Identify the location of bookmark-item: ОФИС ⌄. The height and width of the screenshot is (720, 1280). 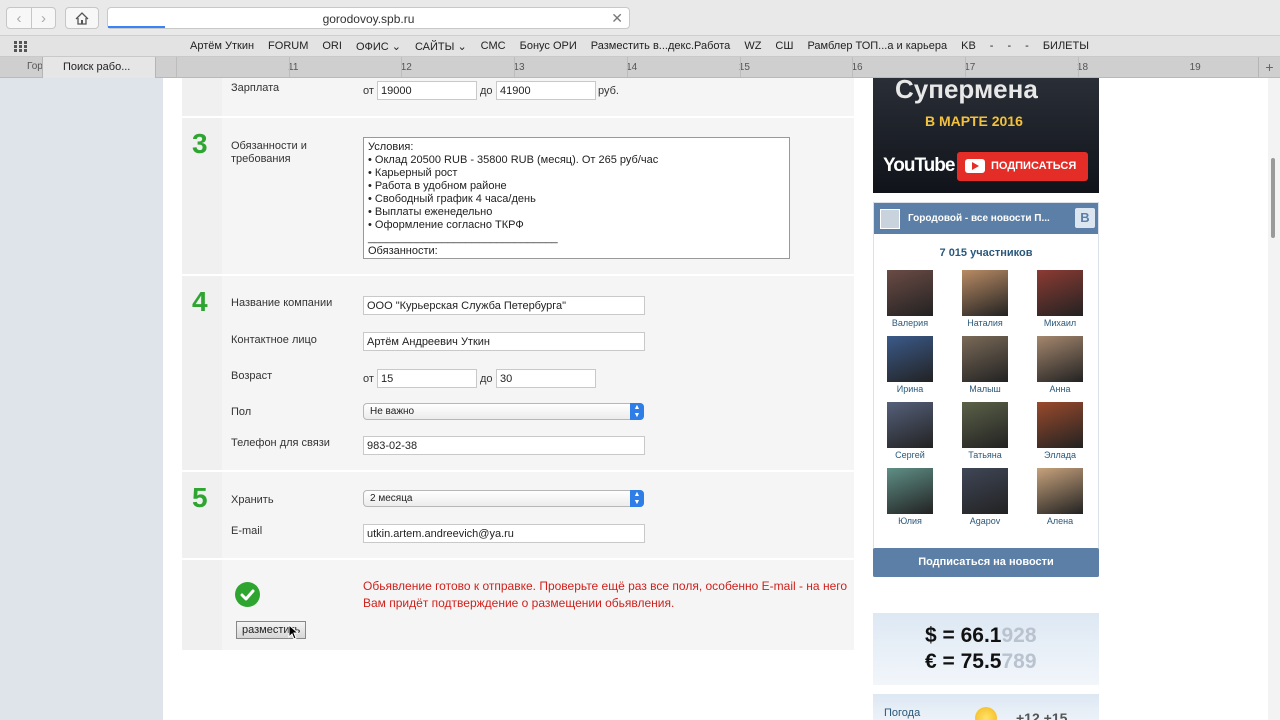
(378, 46).